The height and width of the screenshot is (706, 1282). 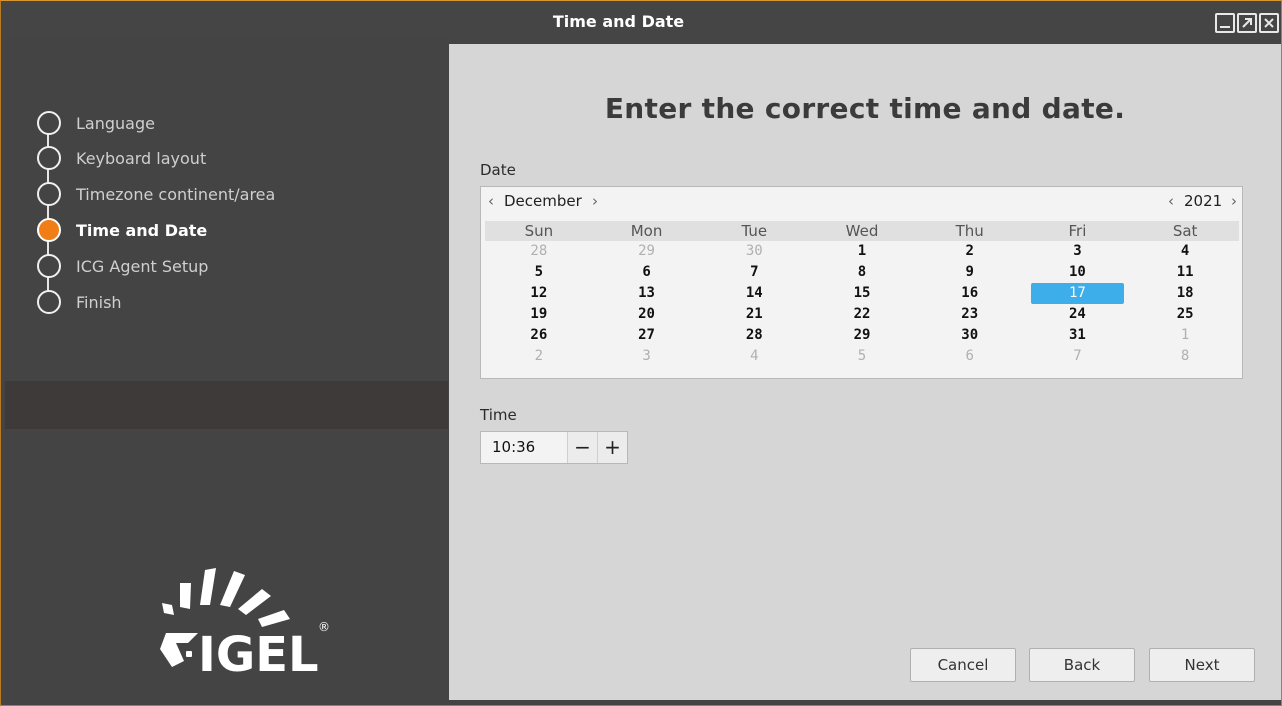 I want to click on calendar-day: 14, so click(x=754, y=293).